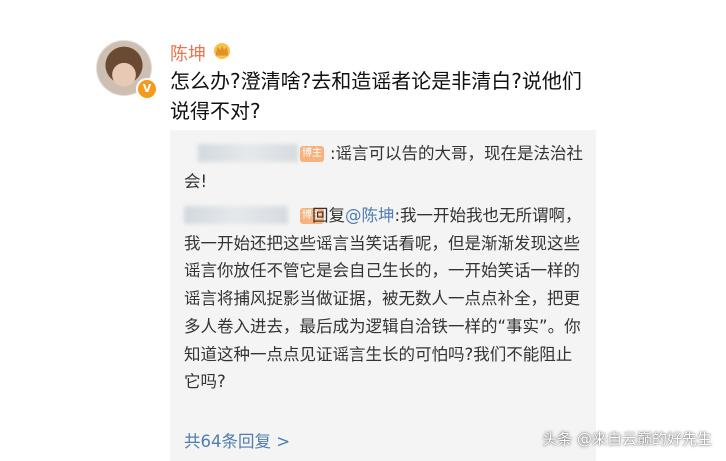  I want to click on mention-link: @陈坤, so click(370, 215).